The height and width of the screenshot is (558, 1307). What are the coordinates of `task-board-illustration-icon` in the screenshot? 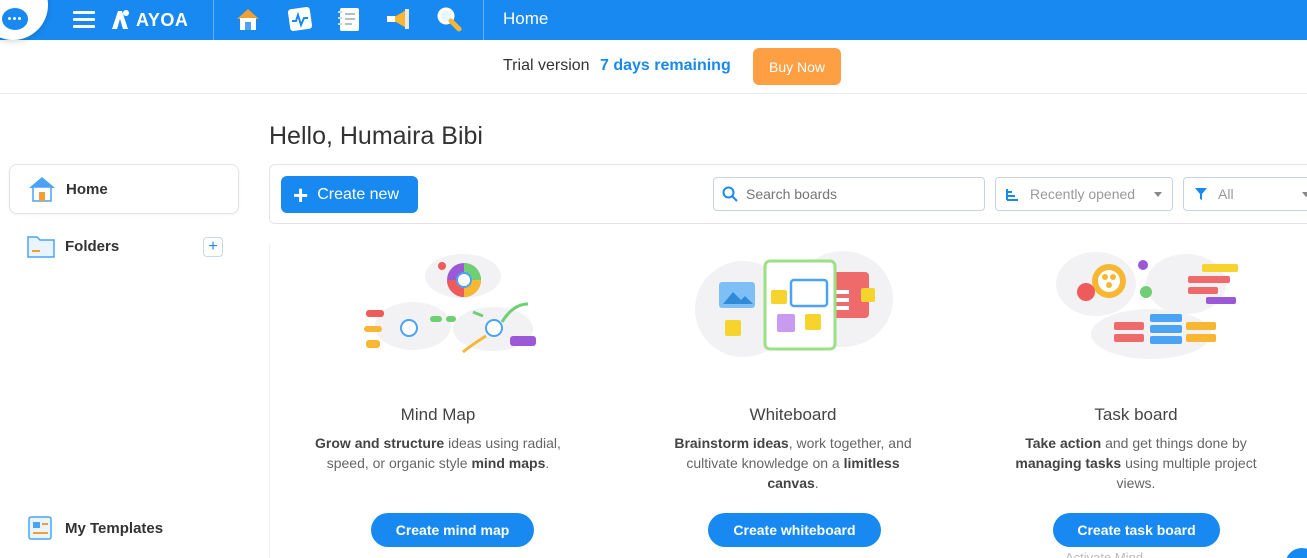 It's located at (1147, 305).